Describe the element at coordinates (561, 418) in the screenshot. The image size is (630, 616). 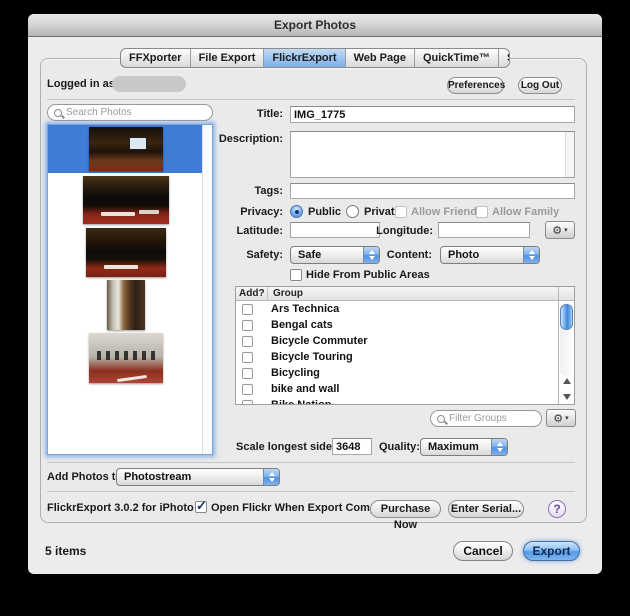
I see `groups-gear-button: ⚙ ▾` at that location.